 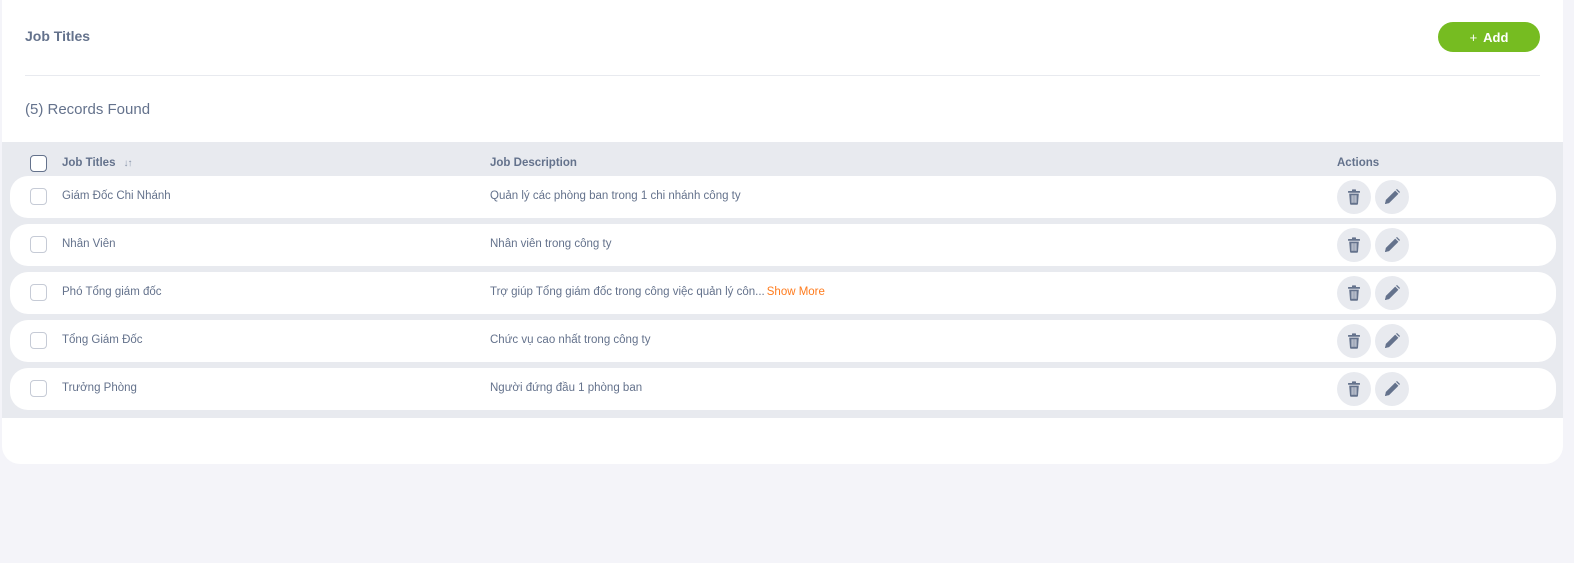 What do you see at coordinates (1496, 37) in the screenshot?
I see `add-button-label: Add` at bounding box center [1496, 37].